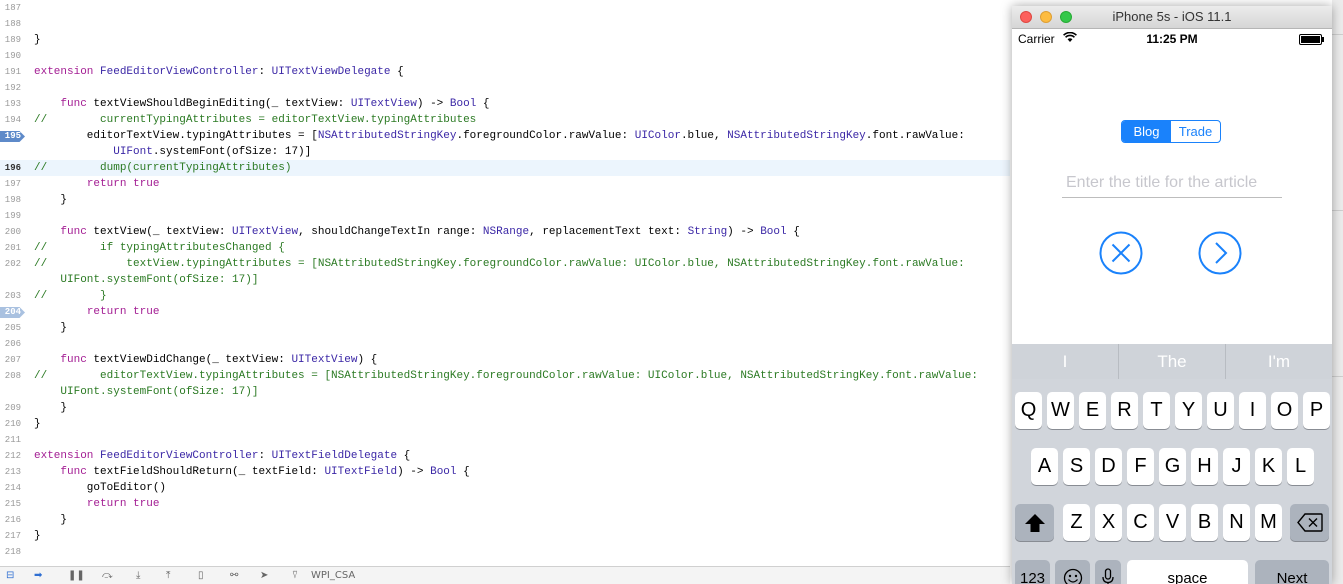 Image resolution: width=1343 pixels, height=584 pixels. I want to click on code-line: 203 // }, so click(505, 296).